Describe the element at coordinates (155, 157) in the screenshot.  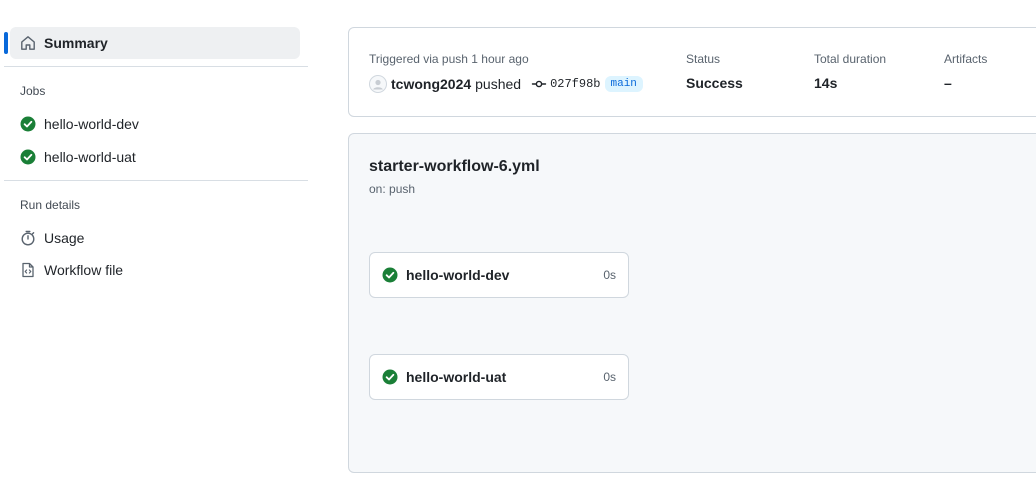
I see `sidebar-item-job-uat: hello-world-uat` at that location.